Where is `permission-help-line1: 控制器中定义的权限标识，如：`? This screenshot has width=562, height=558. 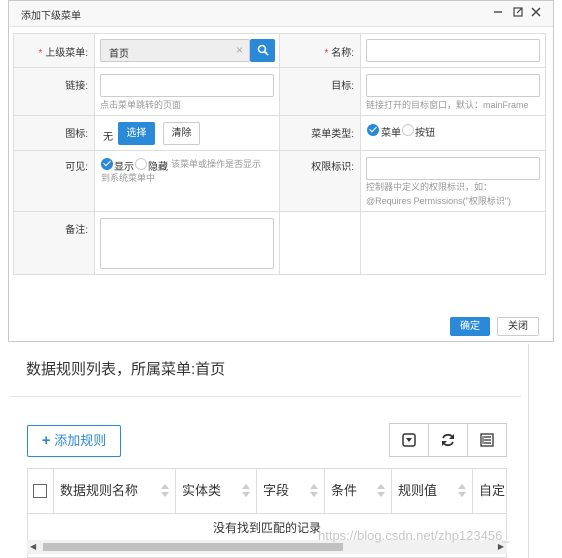
permission-help-line1: 控制器中定义的权限标识，如： is located at coordinates (429, 187).